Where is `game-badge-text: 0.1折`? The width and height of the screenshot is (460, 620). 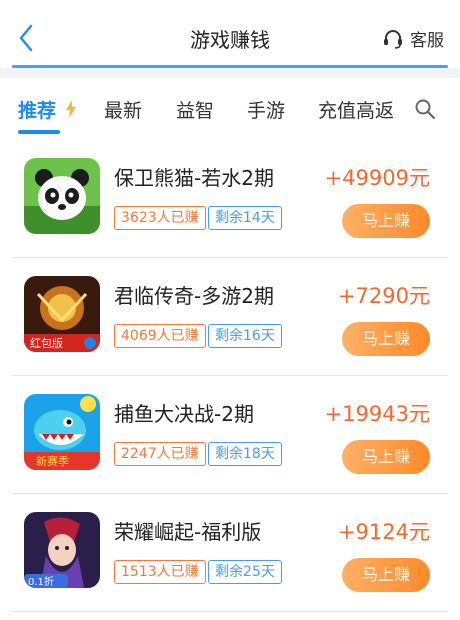 game-badge-text: 0.1折 is located at coordinates (41, 581).